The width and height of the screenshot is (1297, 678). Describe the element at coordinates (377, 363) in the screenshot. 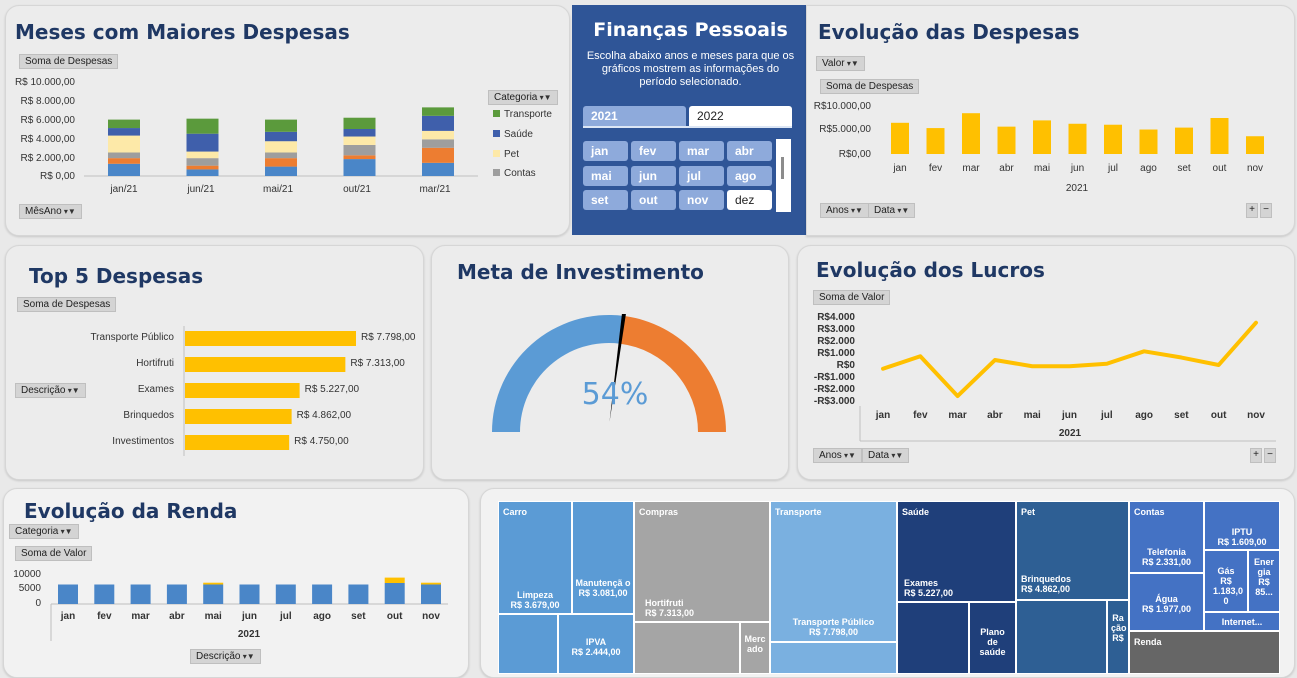

I see `bar-value-label: R$ 7.313,00` at that location.